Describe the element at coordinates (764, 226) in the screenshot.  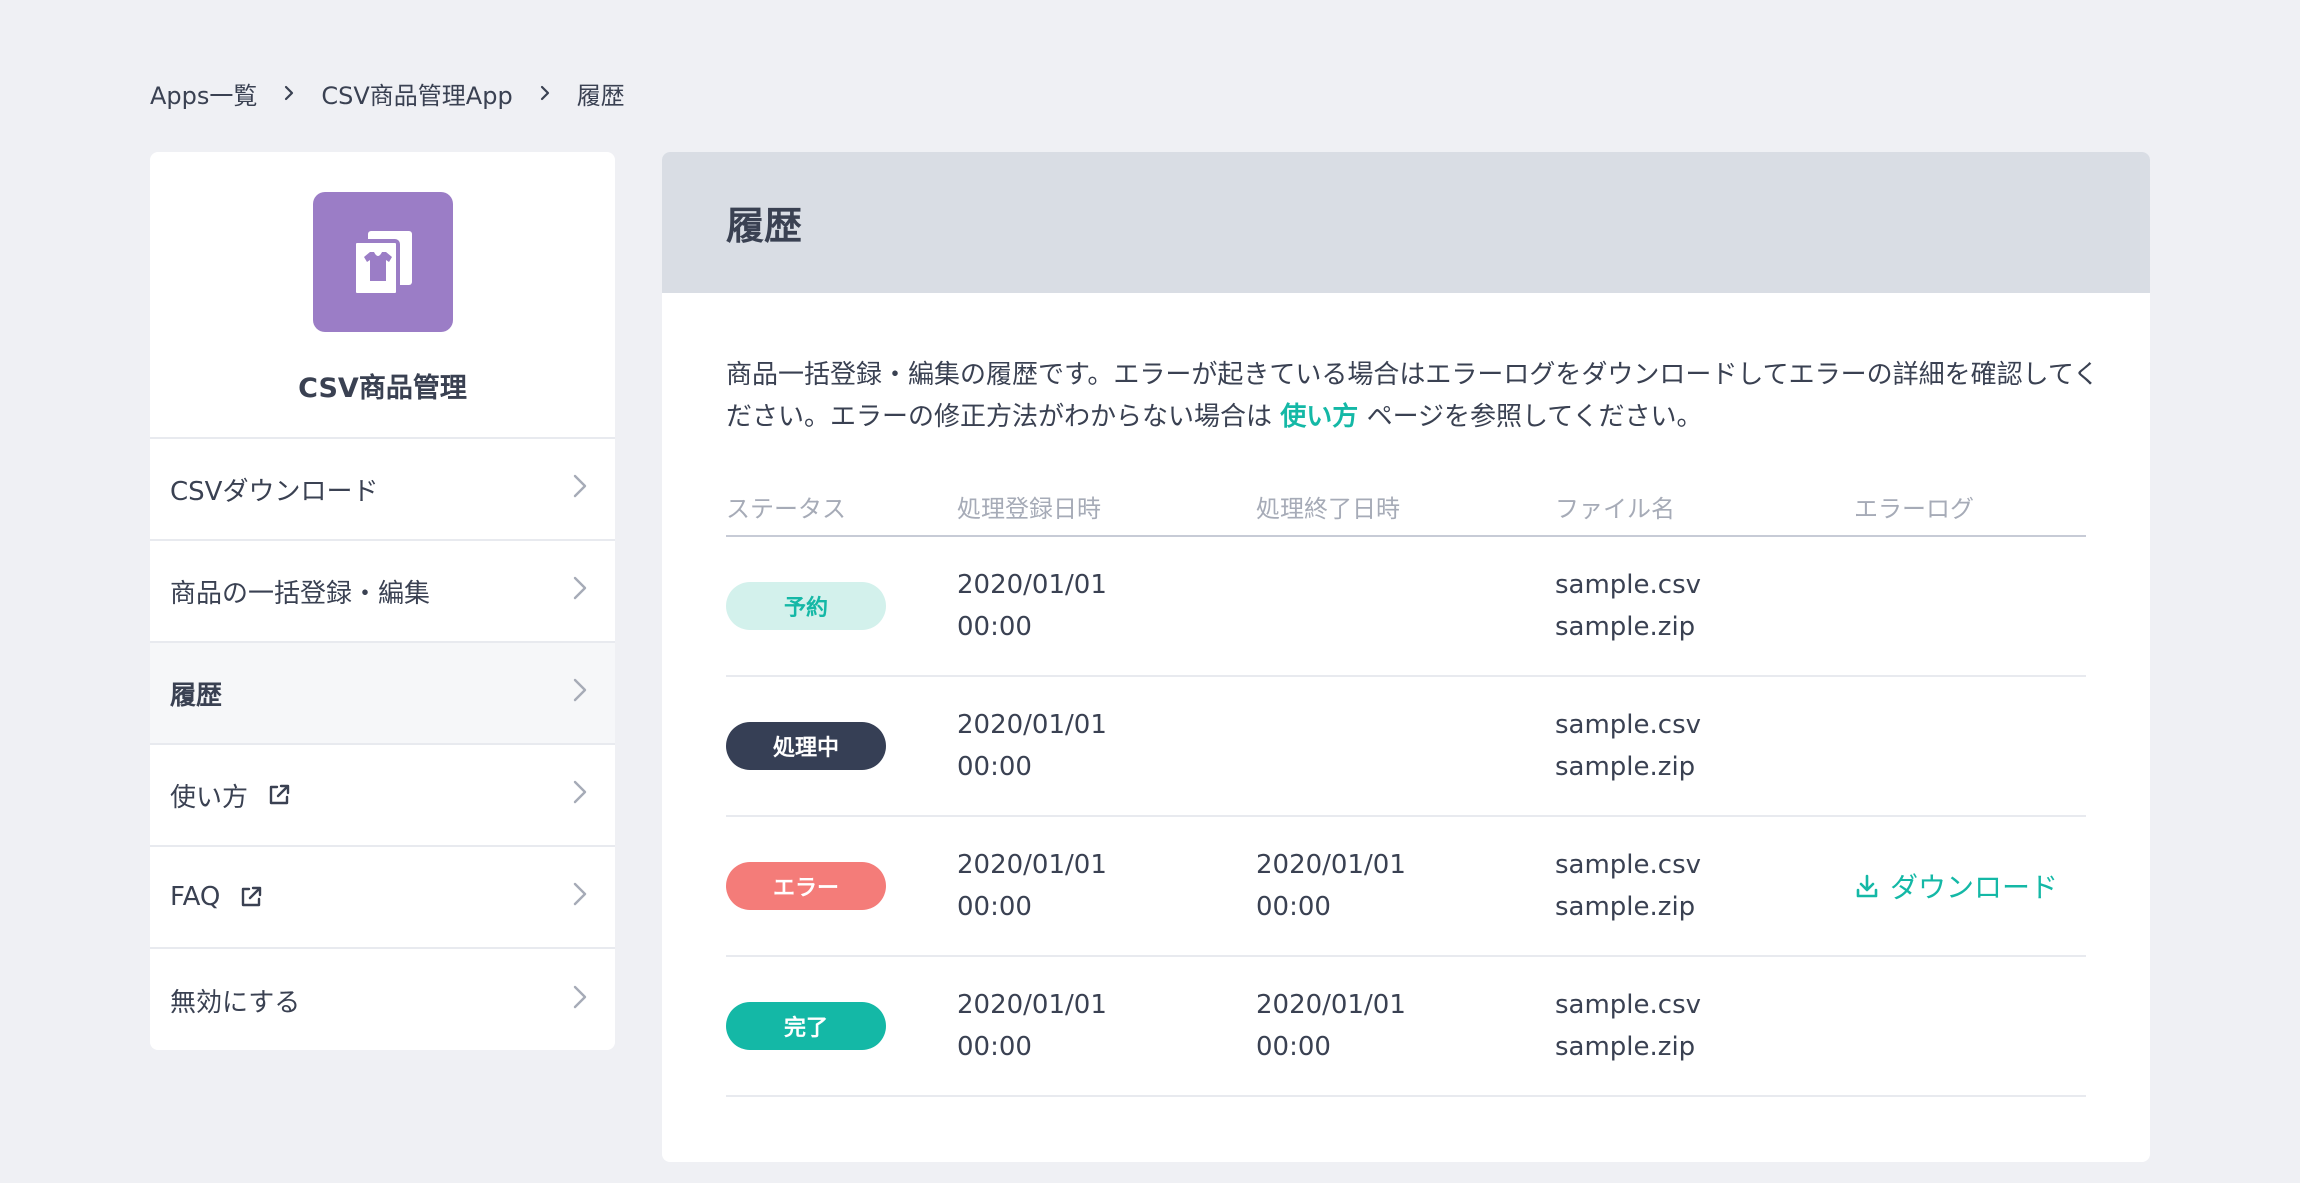
I see `page-title: 履歴` at that location.